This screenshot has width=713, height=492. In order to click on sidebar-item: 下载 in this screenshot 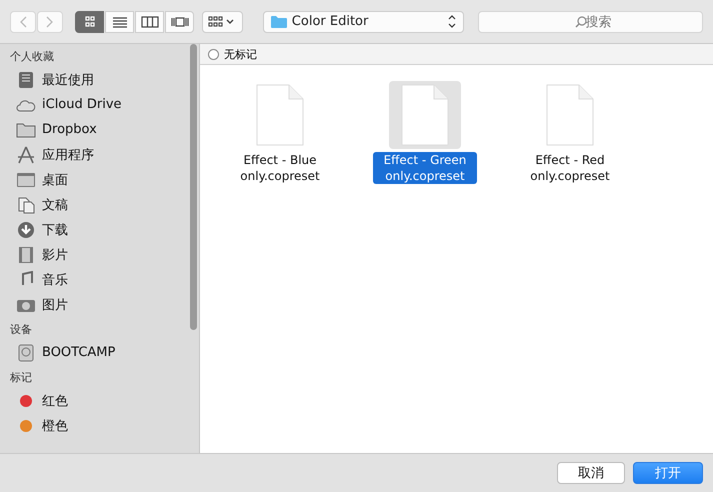, I will do `click(99, 229)`.